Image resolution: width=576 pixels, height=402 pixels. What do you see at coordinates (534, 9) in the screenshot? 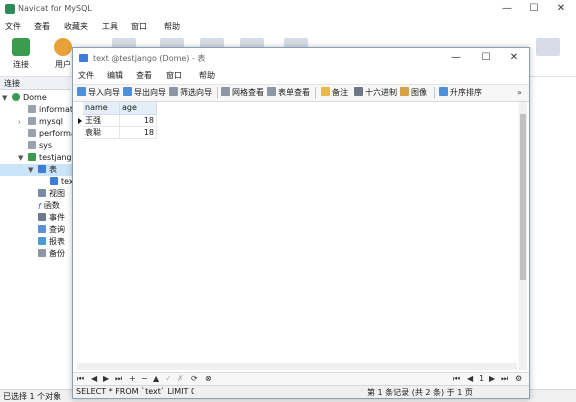
I see `maximize-button: ☐` at bounding box center [534, 9].